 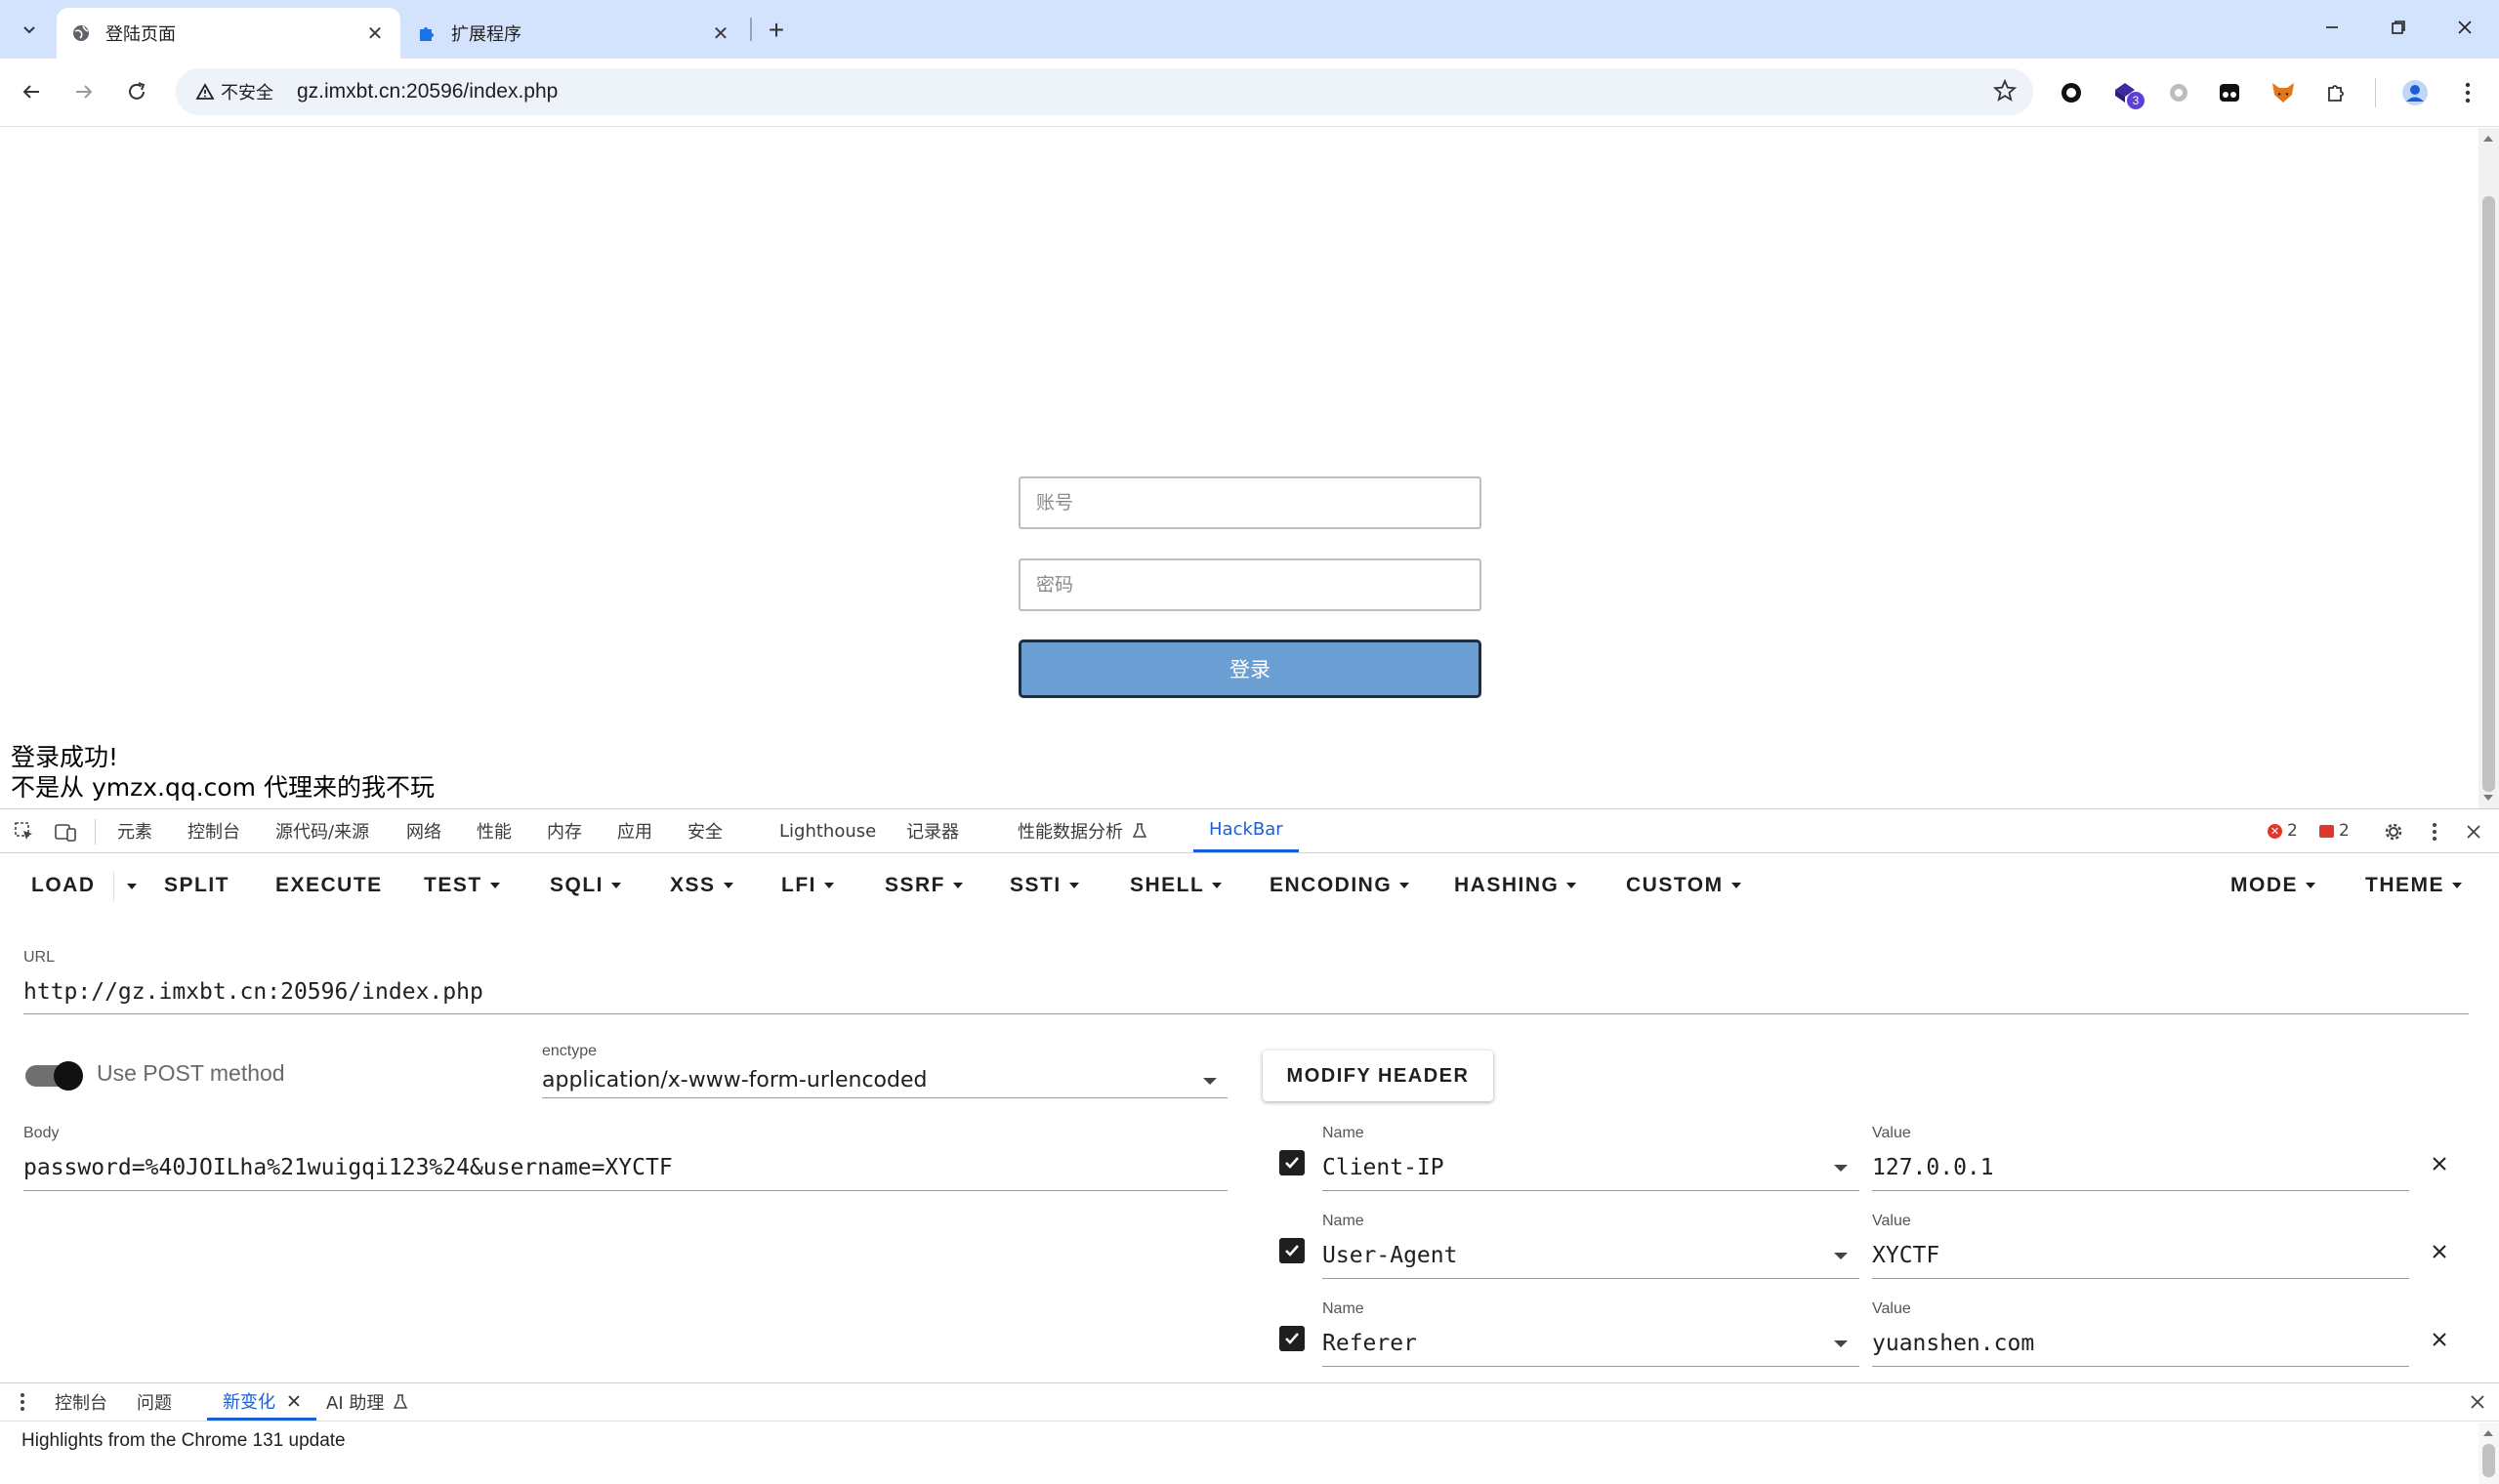 I want to click on post-toggle-knob, so click(x=69, y=1076).